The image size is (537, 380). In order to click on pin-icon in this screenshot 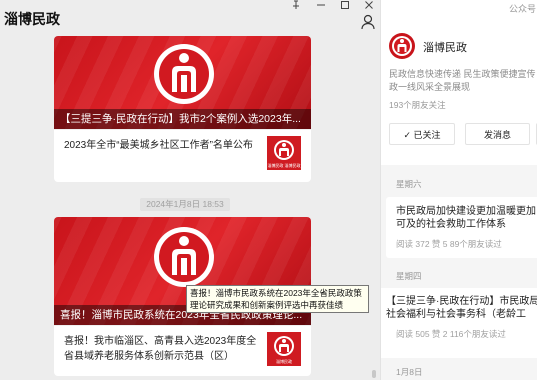, I will do `click(296, 7)`.